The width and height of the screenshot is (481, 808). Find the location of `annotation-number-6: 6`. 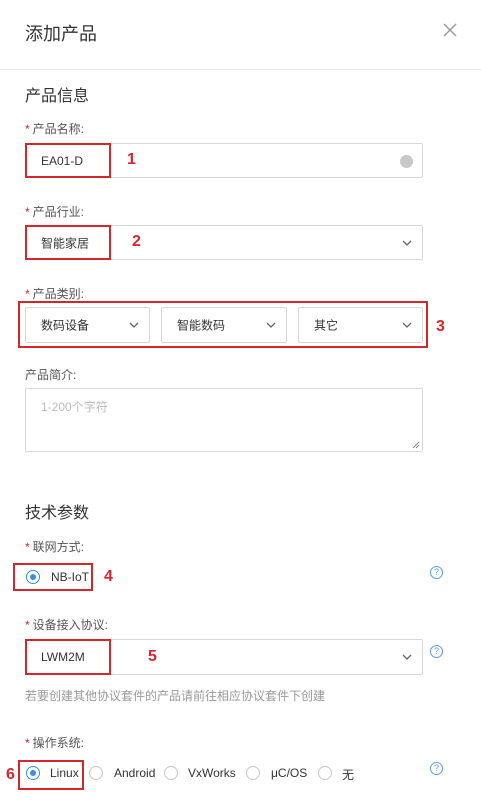

annotation-number-6: 6 is located at coordinates (10, 774).